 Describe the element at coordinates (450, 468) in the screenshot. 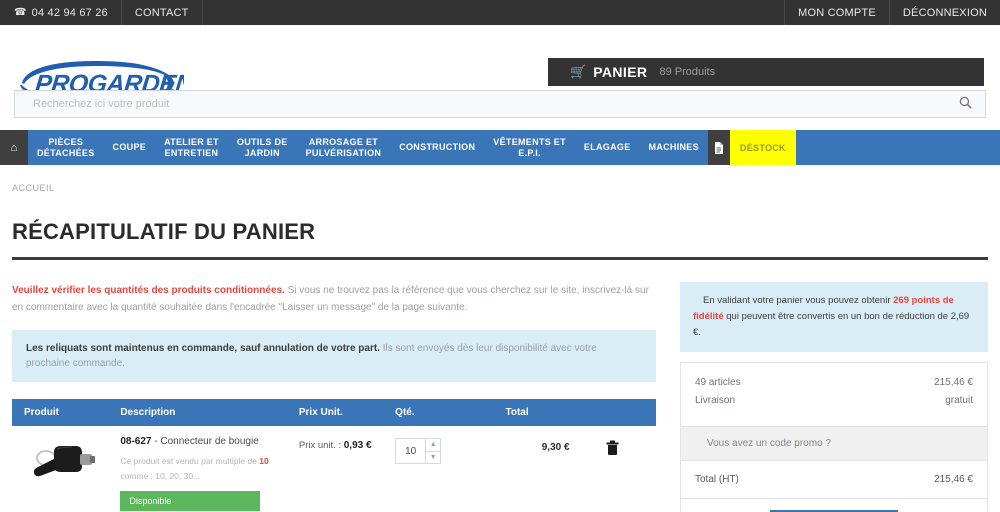

I see `cell-quantity: ▲ ▼` at that location.